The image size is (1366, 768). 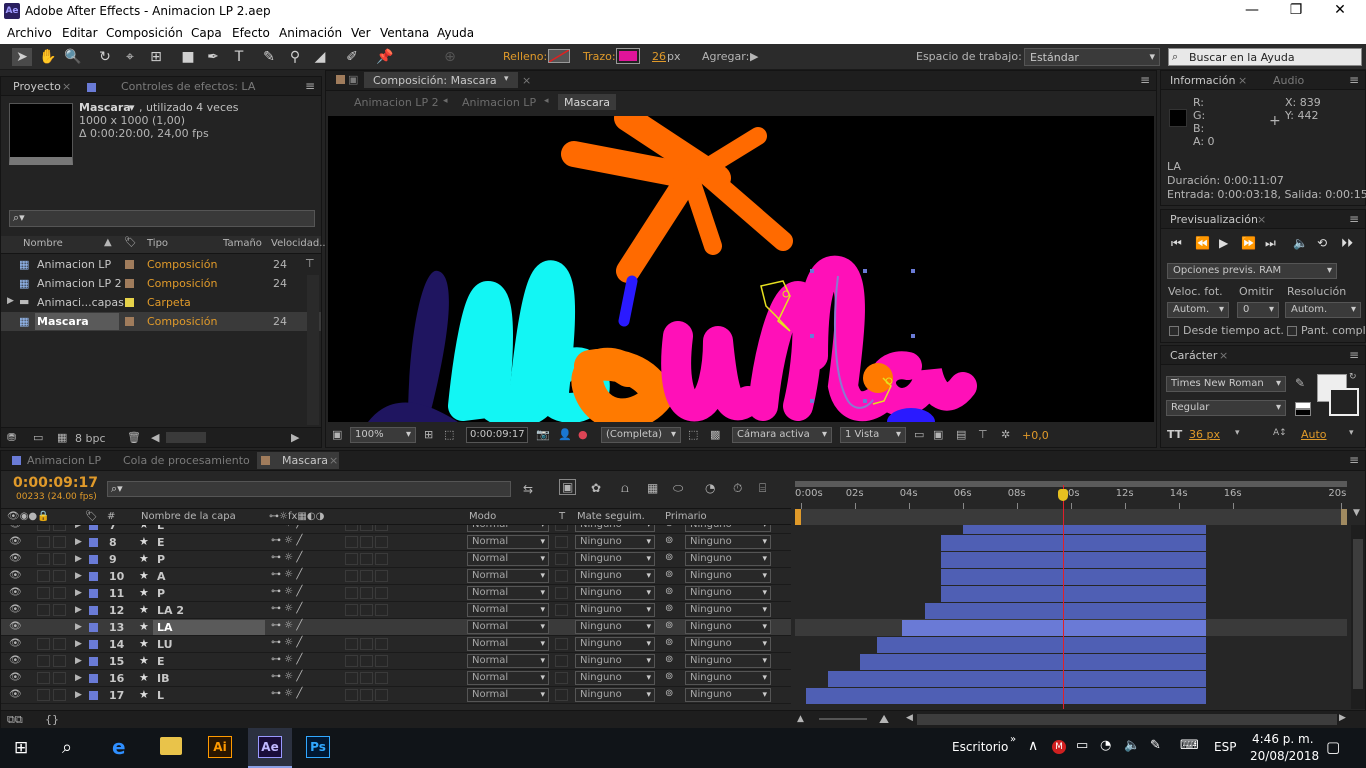 I want to click on transparency-grid-icon: ▩, so click(x=715, y=434).